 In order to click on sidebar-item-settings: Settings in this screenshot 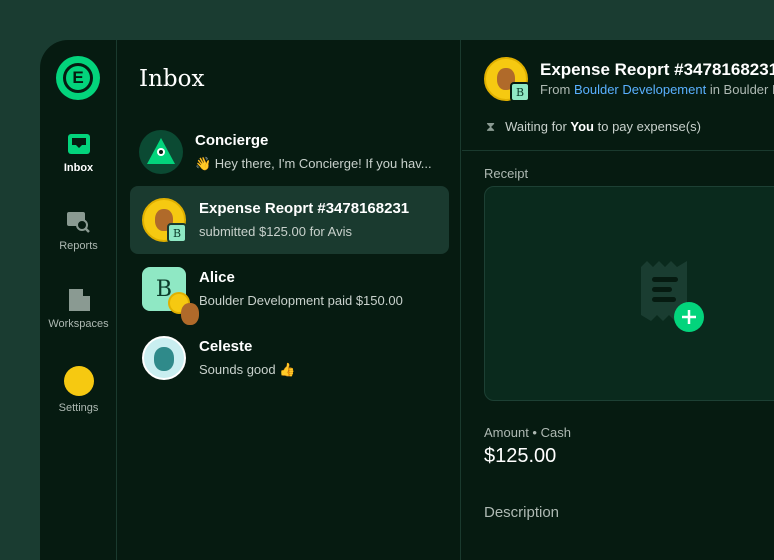, I will do `click(78, 390)`.